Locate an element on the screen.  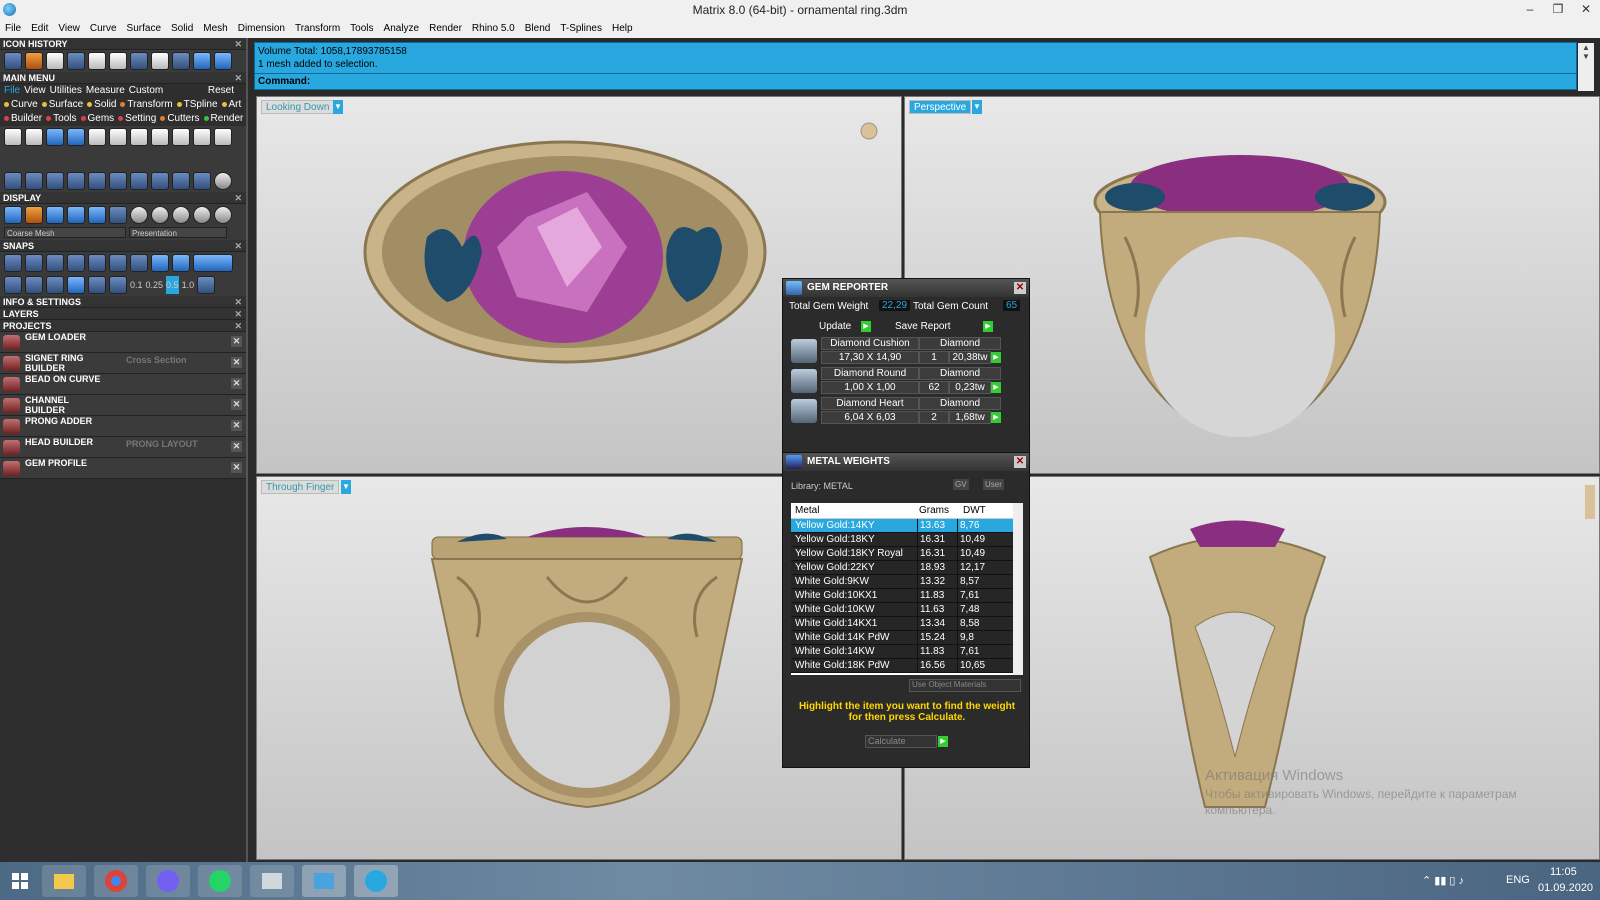
circle-icon is located at coordinates (223, 181).